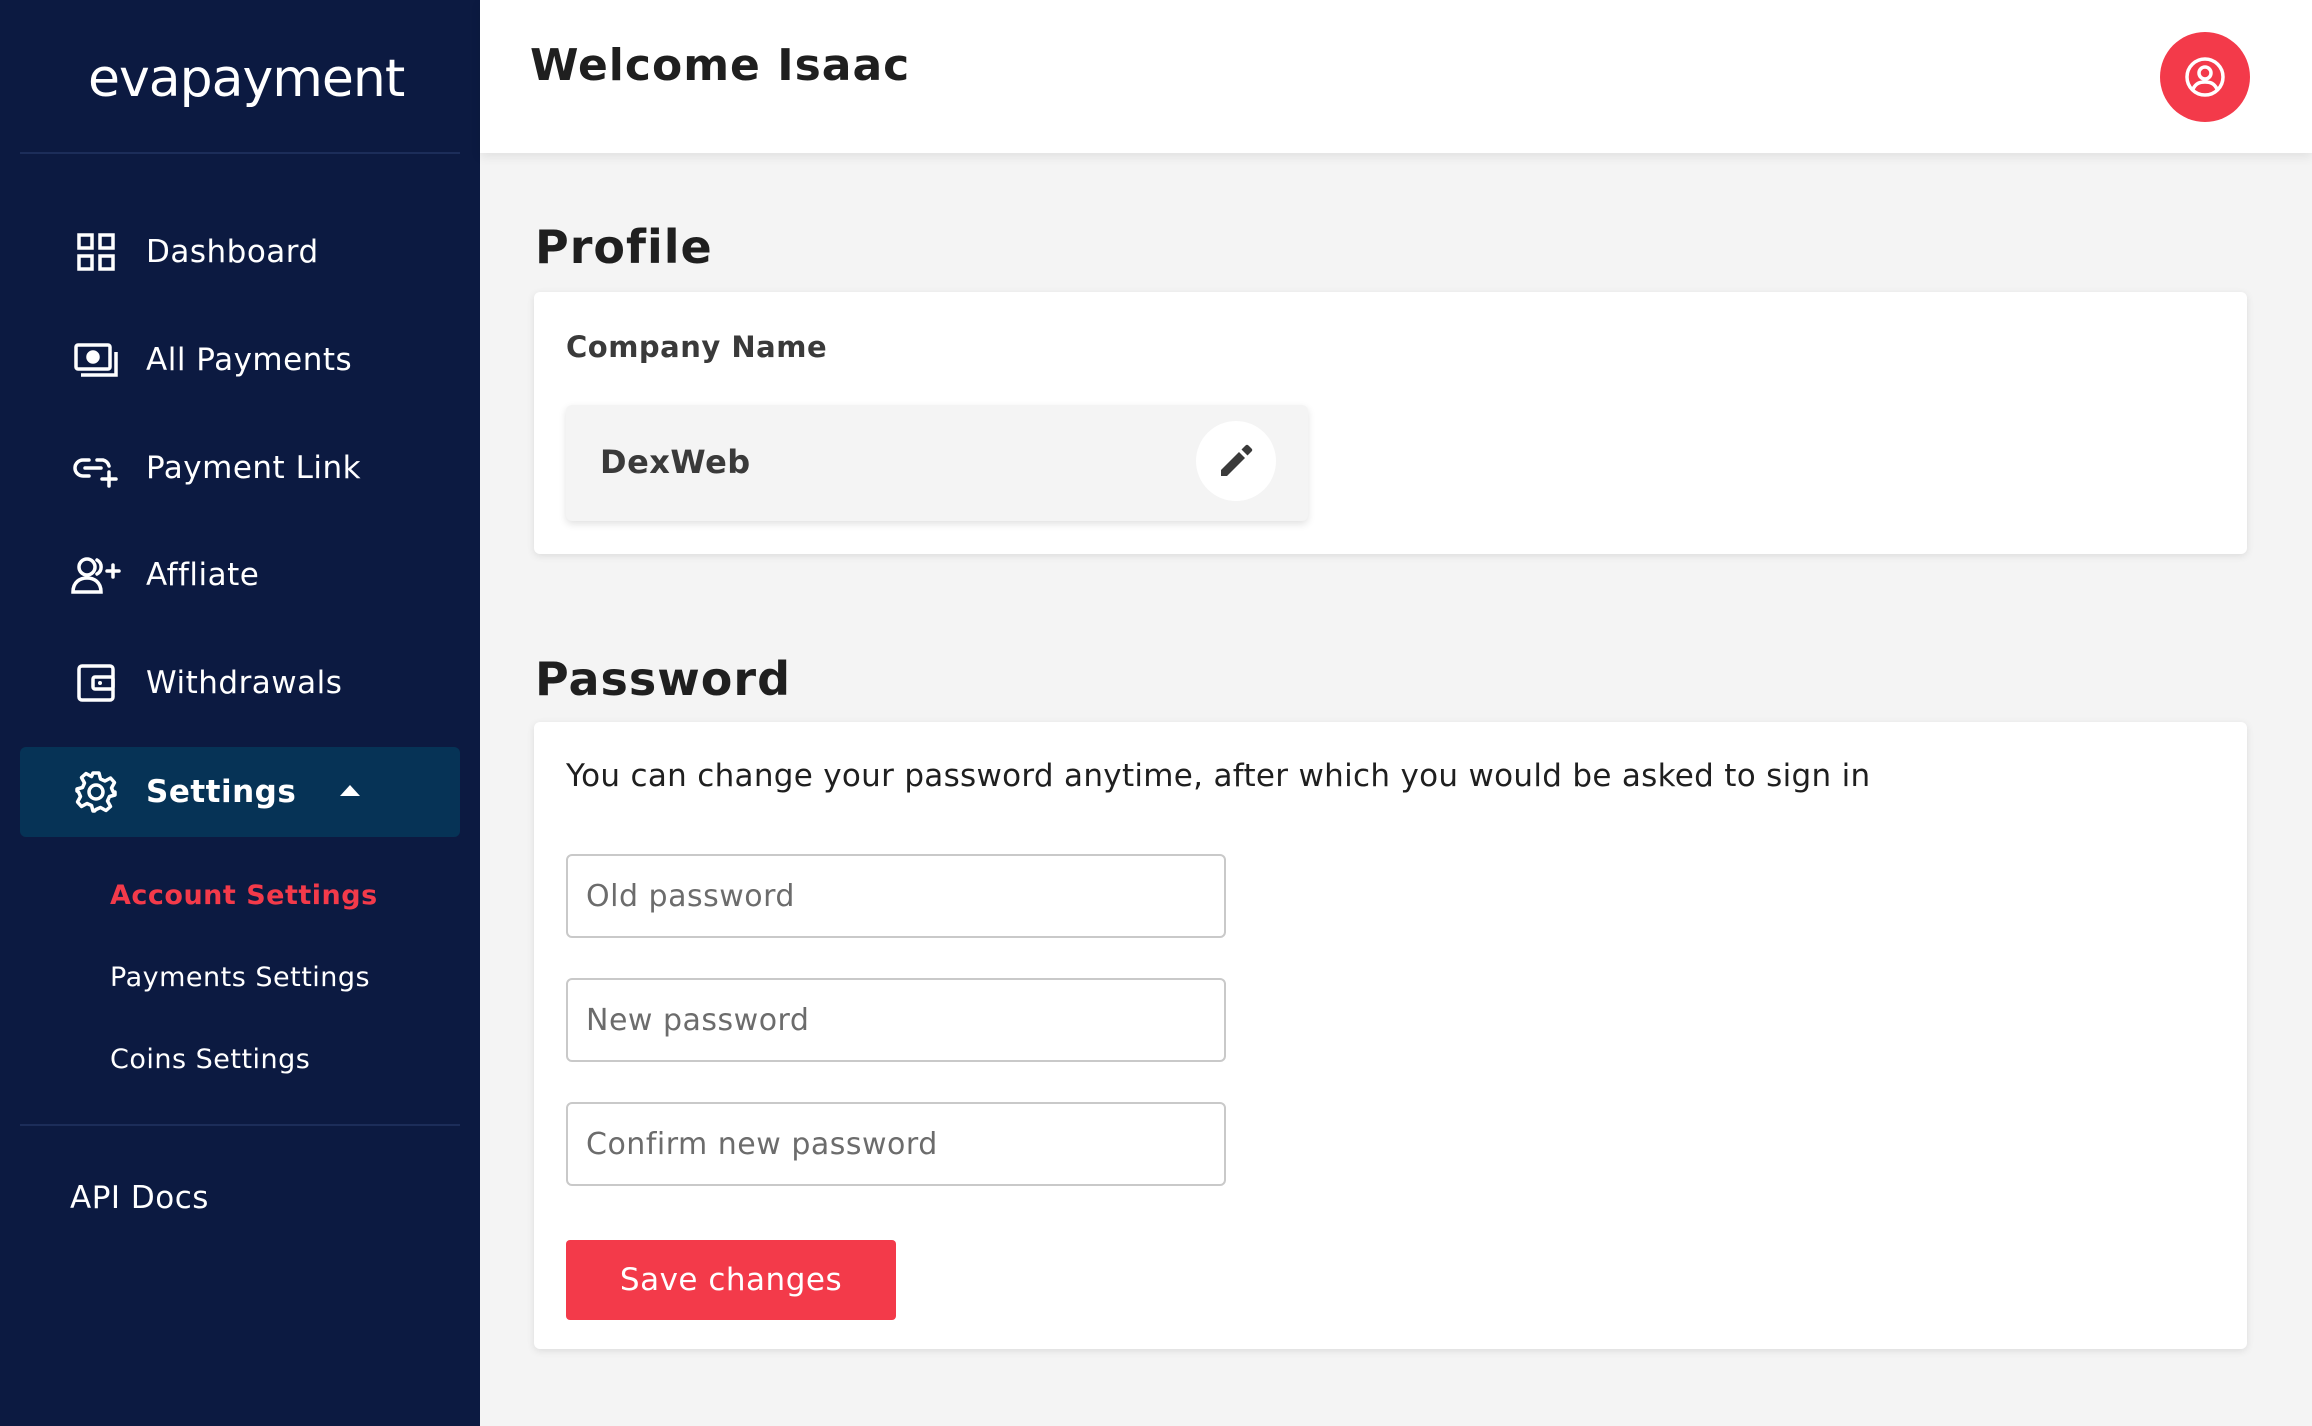 The width and height of the screenshot is (2312, 1426). Describe the element at coordinates (139, 1198) in the screenshot. I see `sidebar-item-api-docs: API Docs` at that location.